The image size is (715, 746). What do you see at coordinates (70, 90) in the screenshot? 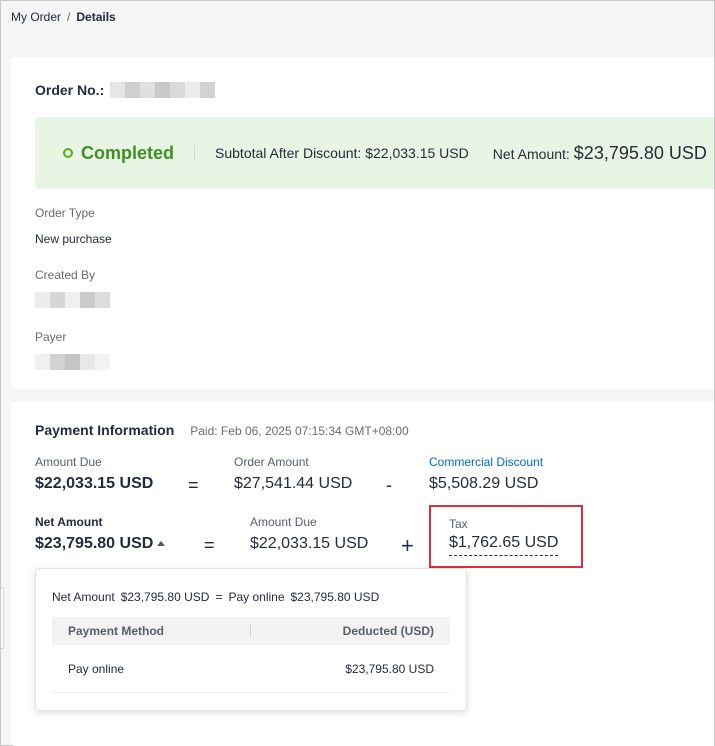
I see `order-number-label: Order No.:` at bounding box center [70, 90].